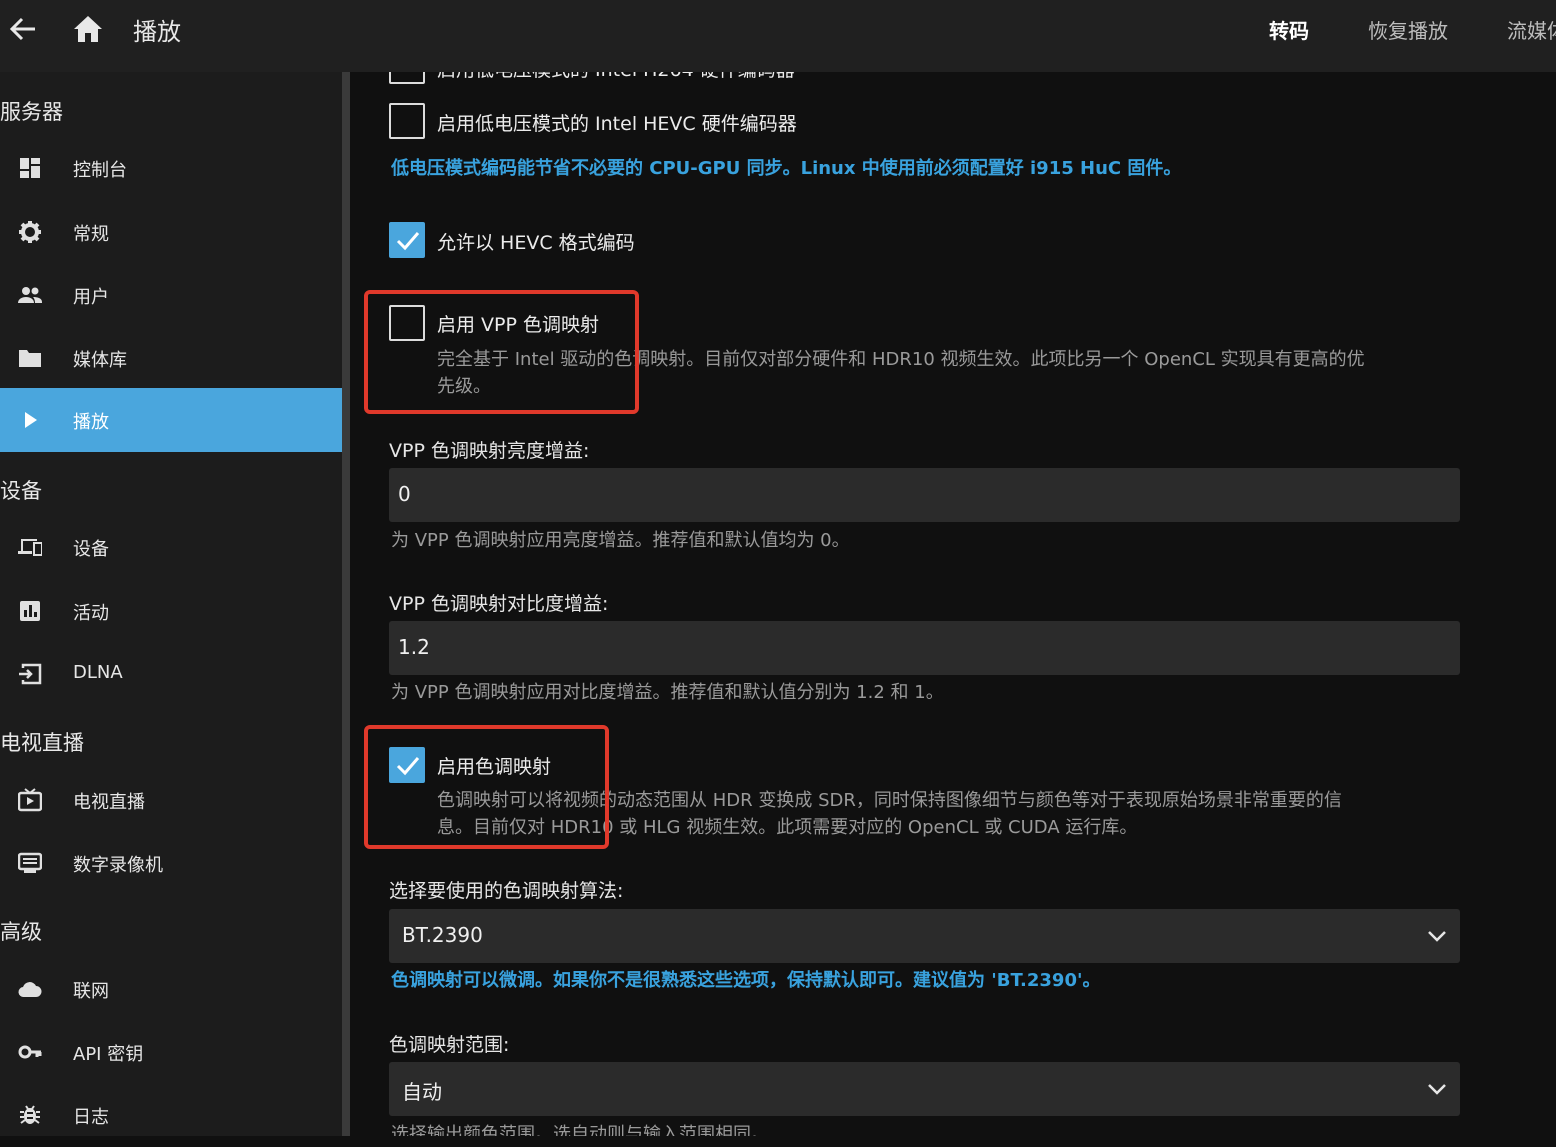  What do you see at coordinates (1531, 29) in the screenshot?
I see `tab-streaming: 流媒体` at bounding box center [1531, 29].